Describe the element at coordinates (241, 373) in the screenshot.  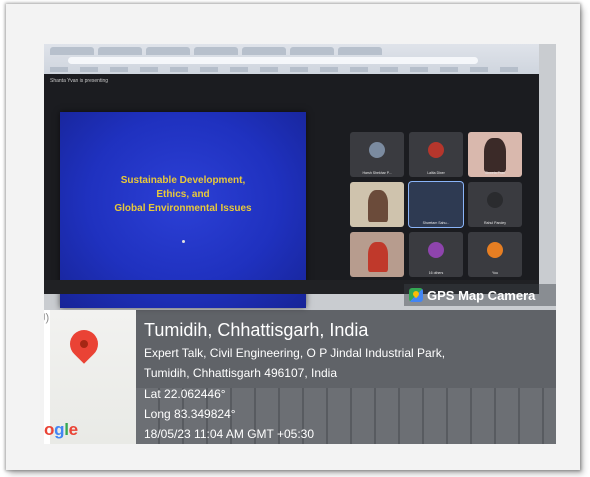
I see `address-line: Tumidih, Chhattisgarh 496107, India` at that location.